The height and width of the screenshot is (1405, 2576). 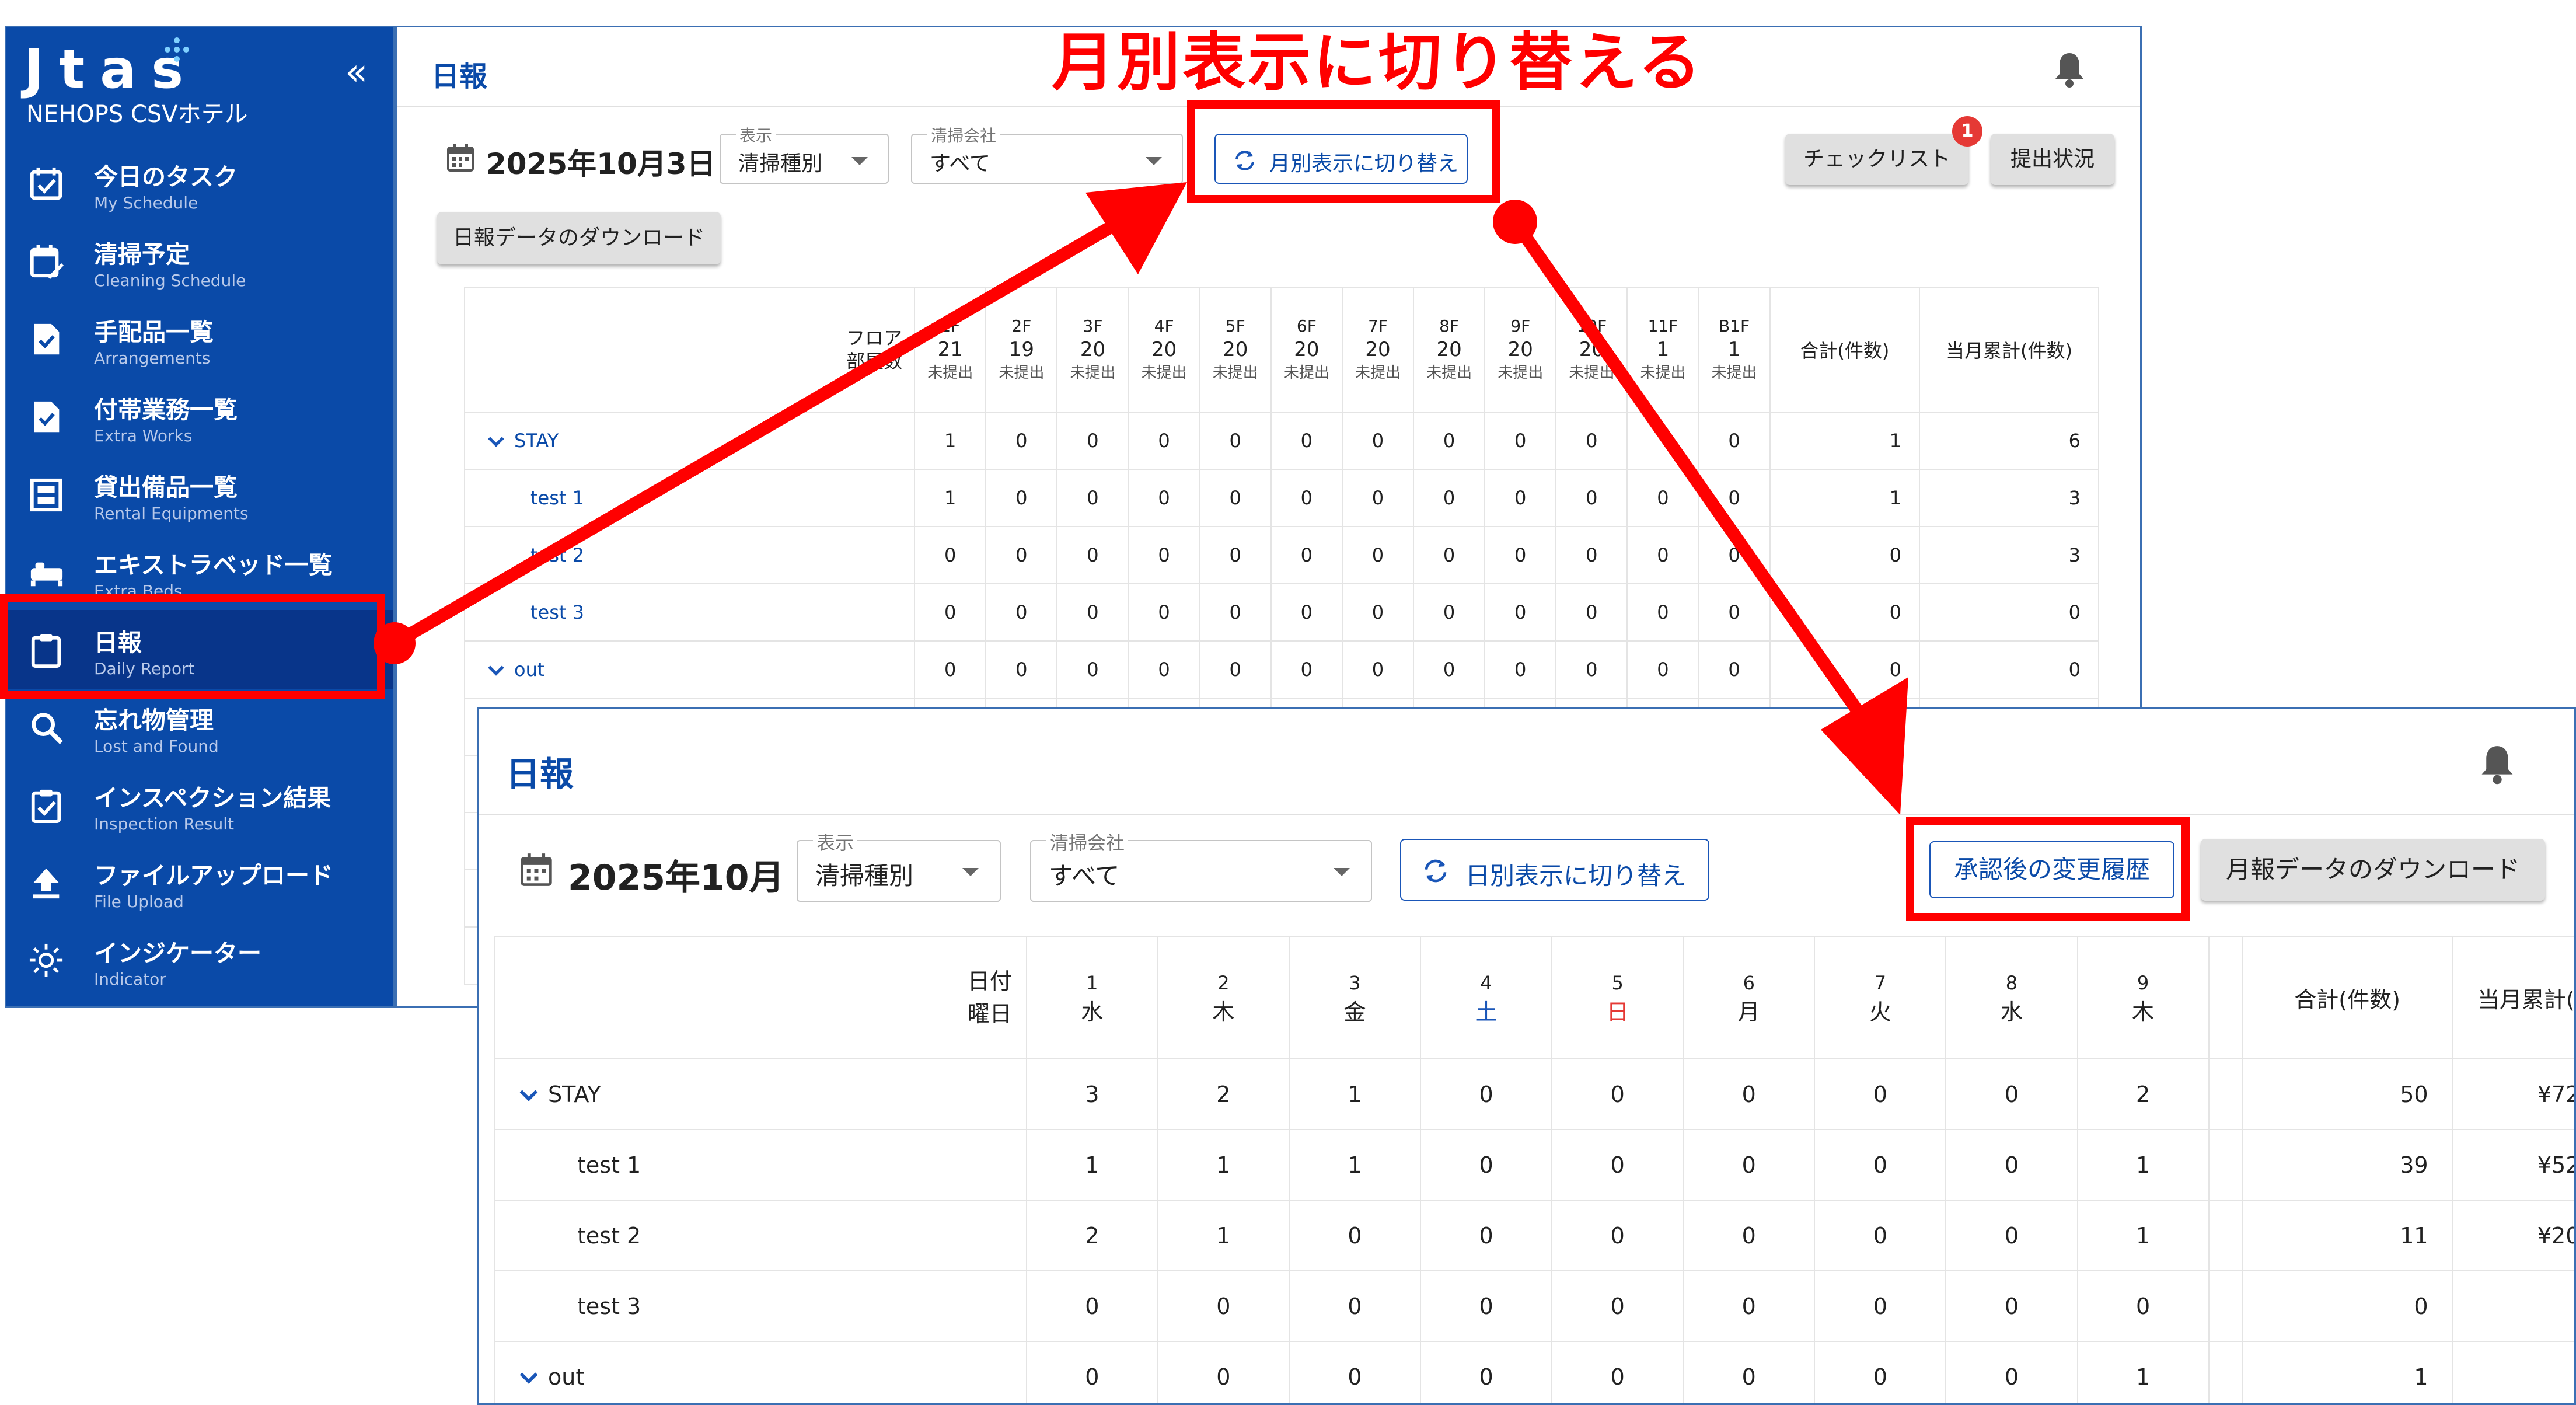 What do you see at coordinates (601, 164) in the screenshot?
I see `report-date: 2025年10月3日` at bounding box center [601, 164].